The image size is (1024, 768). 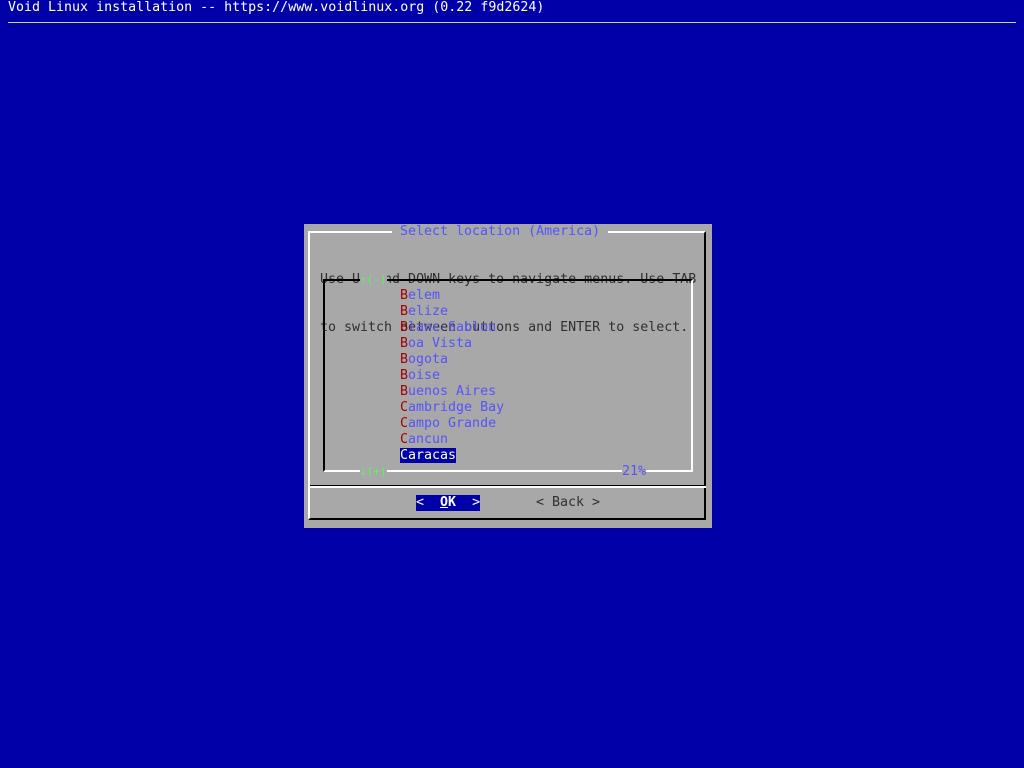 I want to click on menu-item-belem: Belem, so click(x=452, y=296).